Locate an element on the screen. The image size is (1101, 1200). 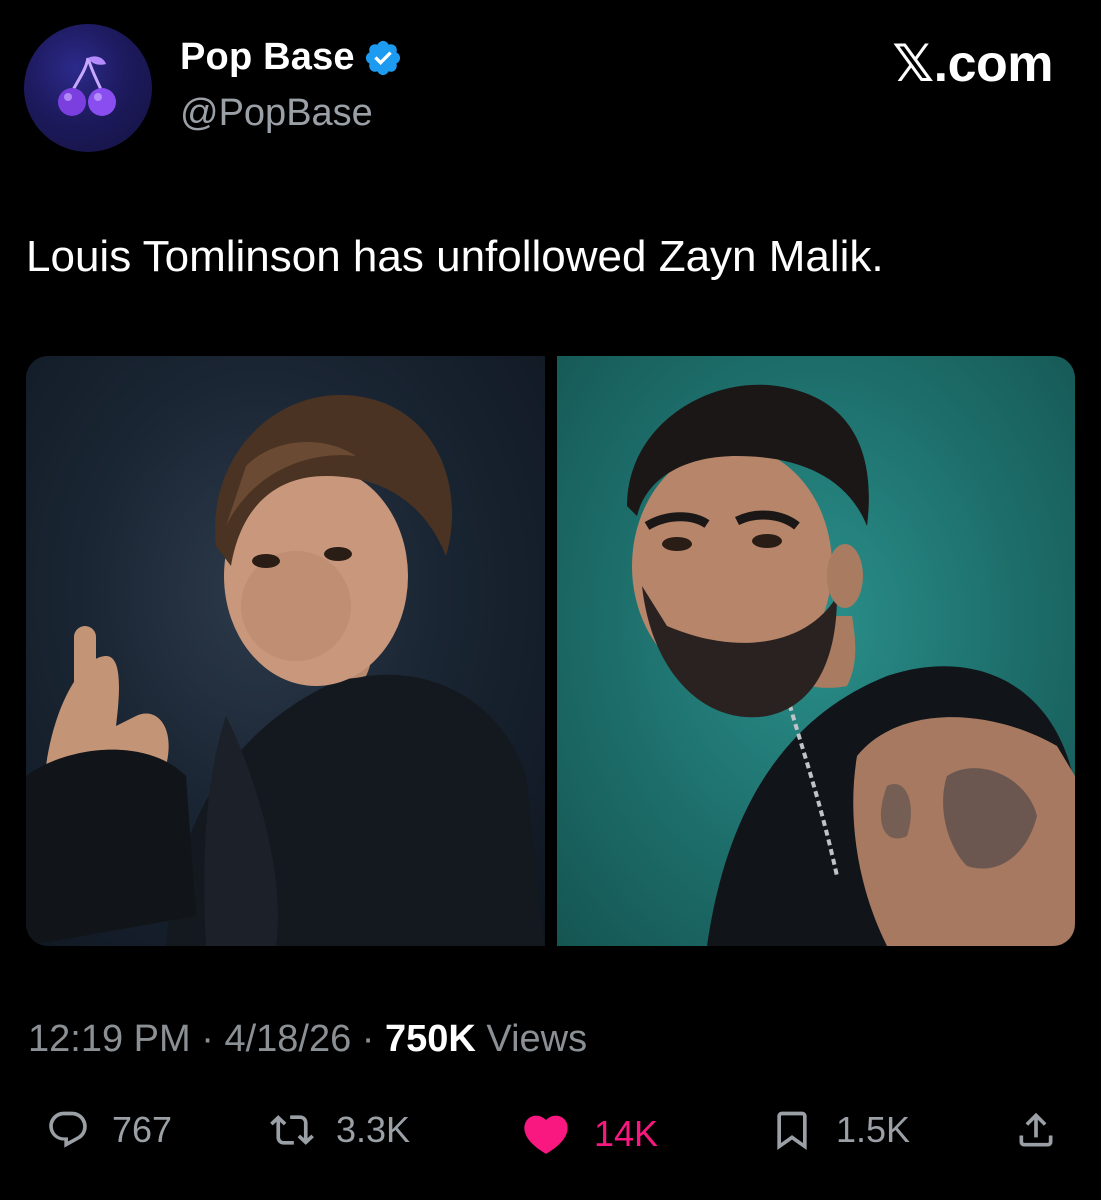
repost-count: 3.3K is located at coordinates (373, 1129).